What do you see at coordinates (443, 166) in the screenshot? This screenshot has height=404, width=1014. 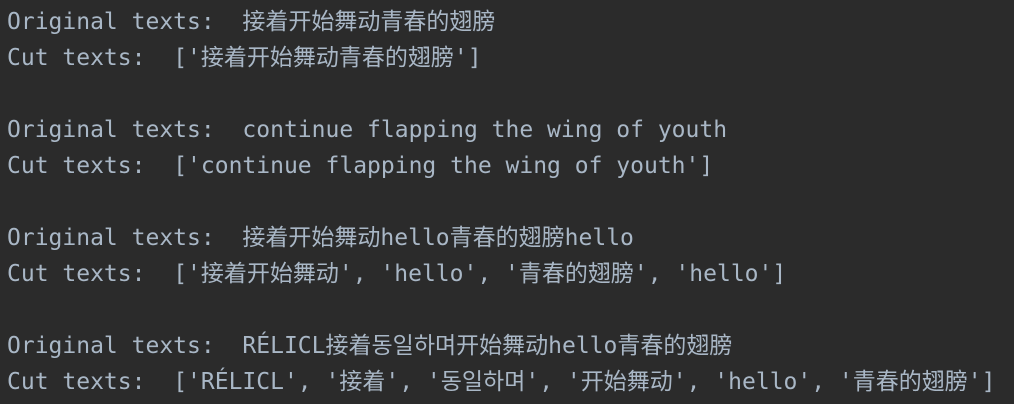 I see `cut-value: ['continue flapping the wing of youth']` at bounding box center [443, 166].